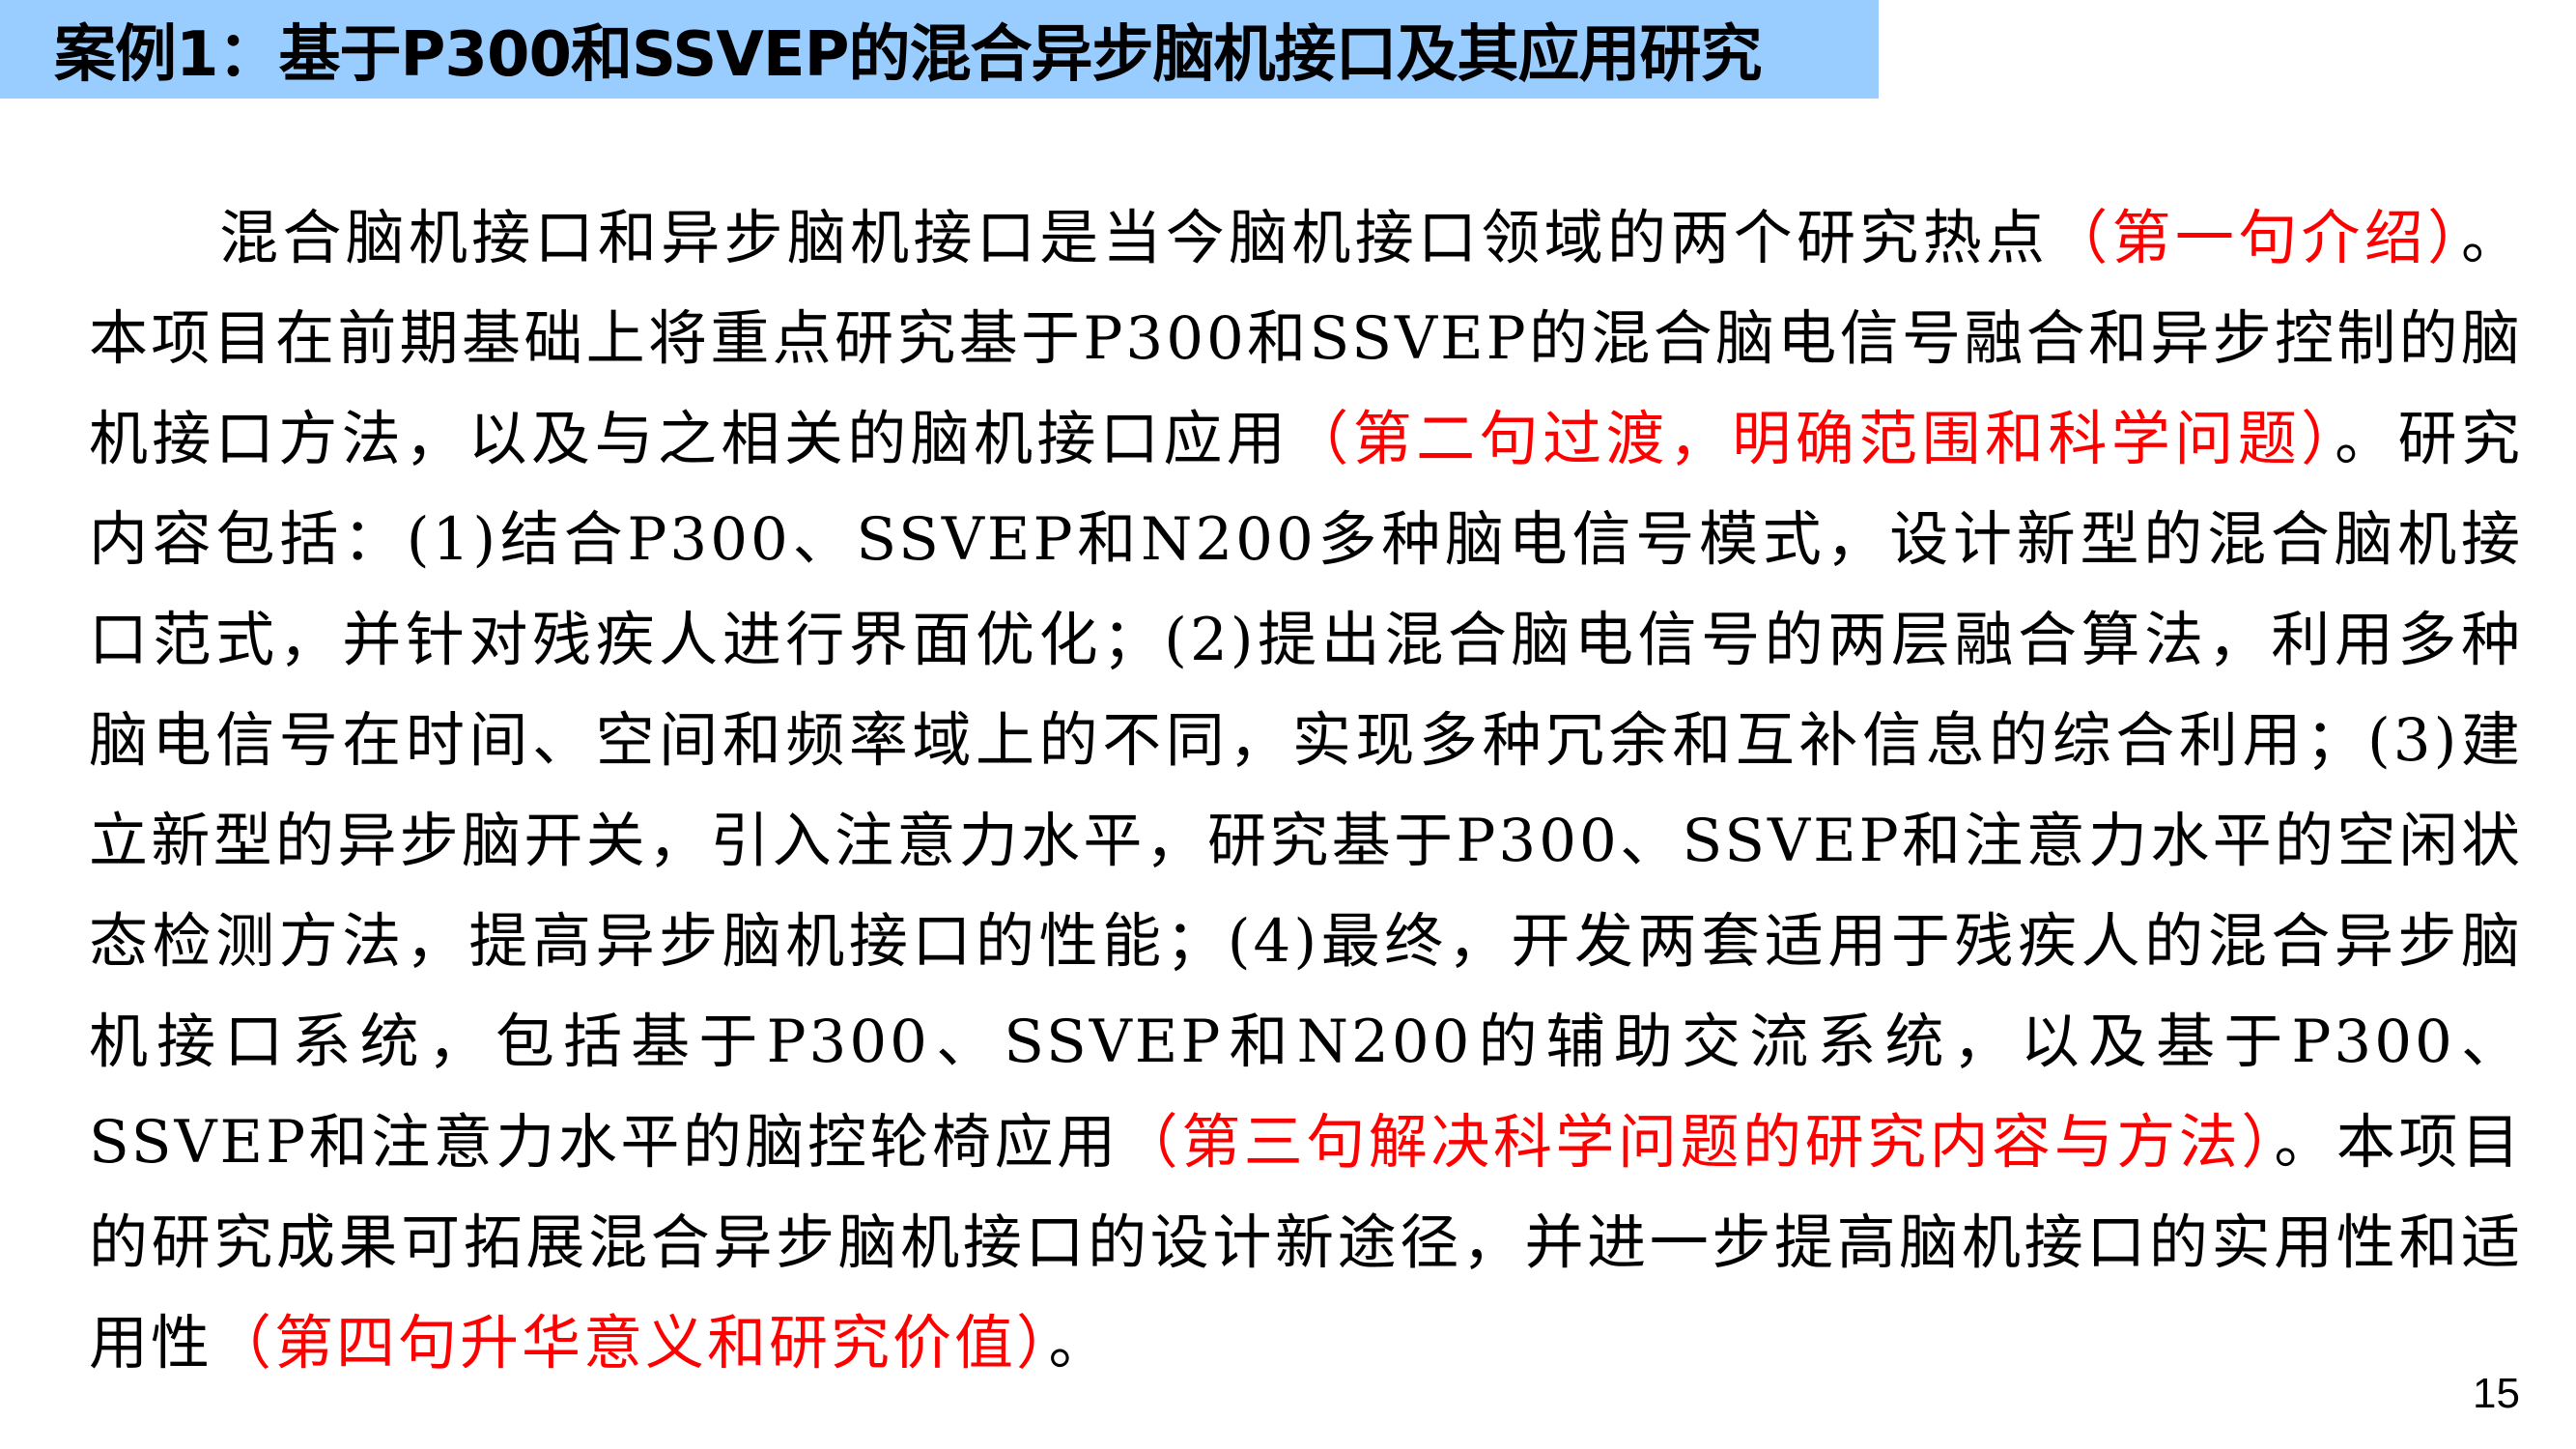 The width and height of the screenshot is (2576, 1449). What do you see at coordinates (2255, 238) in the screenshot?
I see `annotation-note: （第一句介绍）` at bounding box center [2255, 238].